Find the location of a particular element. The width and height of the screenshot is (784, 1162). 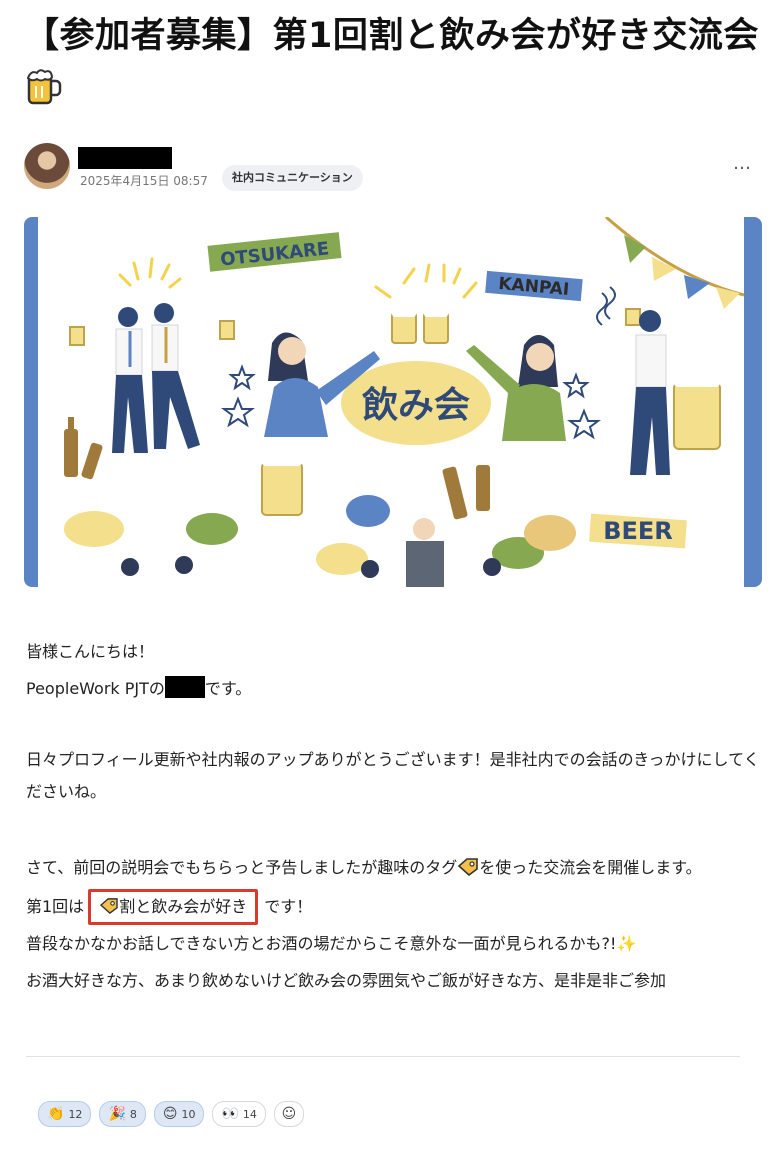

reaction-count: 10 is located at coordinates (188, 1114).